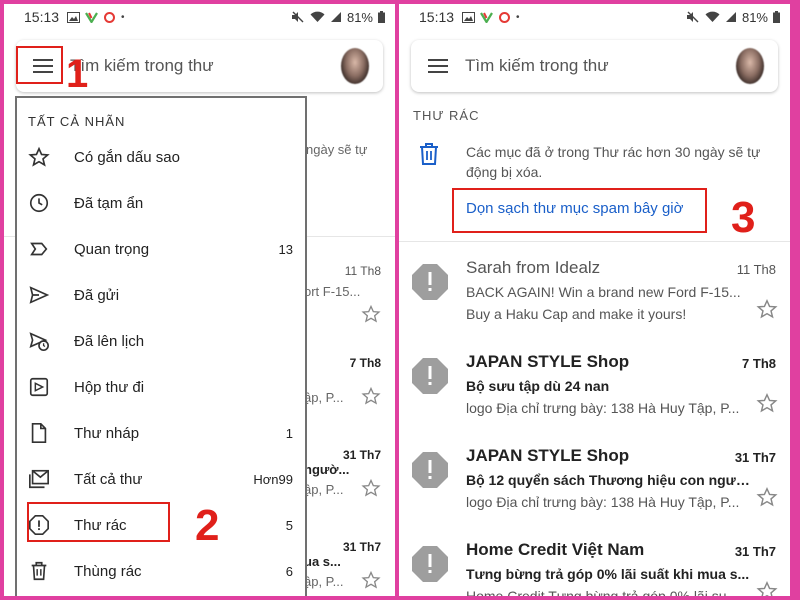 The image size is (800, 600). What do you see at coordinates (161, 203) in the screenshot?
I see `drawer-item-snoozed: Đã tạm ẩn` at bounding box center [161, 203].